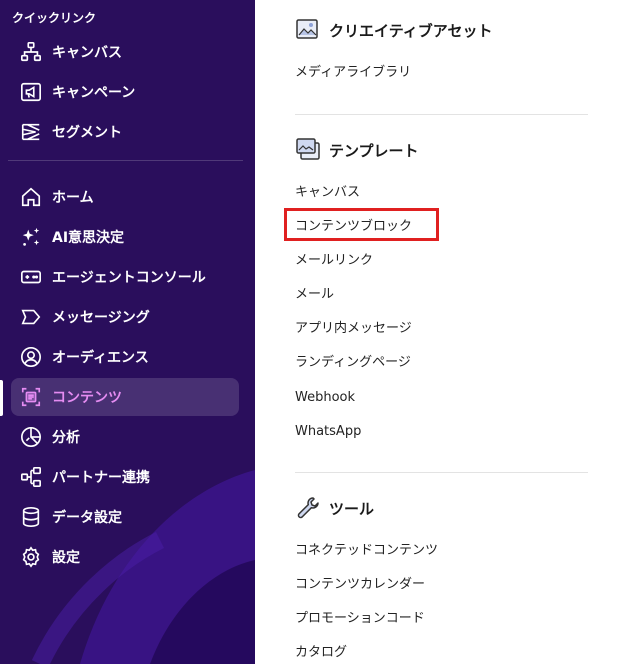  What do you see at coordinates (314, 295) in the screenshot?
I see `link-email: メール` at bounding box center [314, 295].